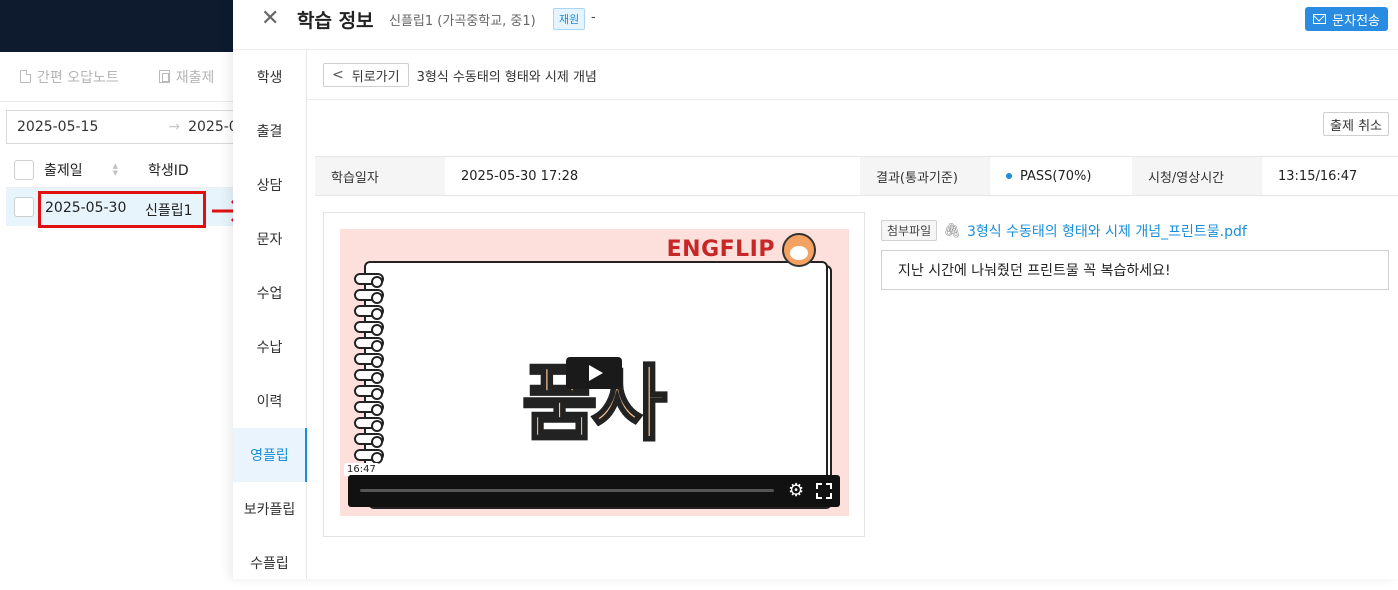  Describe the element at coordinates (115, 169) in the screenshot. I see `sort-icon: ▲ ▼` at that location.